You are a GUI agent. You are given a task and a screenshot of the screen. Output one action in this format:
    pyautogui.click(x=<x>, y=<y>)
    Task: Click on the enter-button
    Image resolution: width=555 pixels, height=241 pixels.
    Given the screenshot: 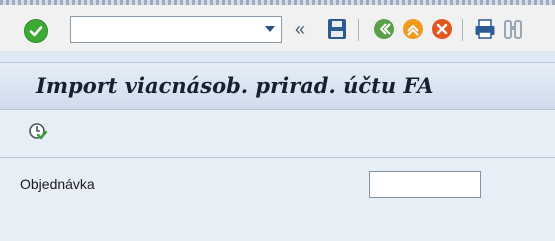 What is the action you would take?
    pyautogui.click(x=36, y=31)
    